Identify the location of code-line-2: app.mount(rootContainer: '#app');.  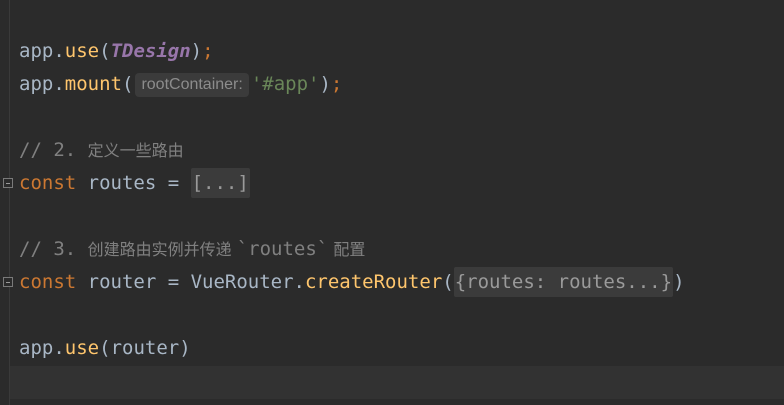
(180, 84).